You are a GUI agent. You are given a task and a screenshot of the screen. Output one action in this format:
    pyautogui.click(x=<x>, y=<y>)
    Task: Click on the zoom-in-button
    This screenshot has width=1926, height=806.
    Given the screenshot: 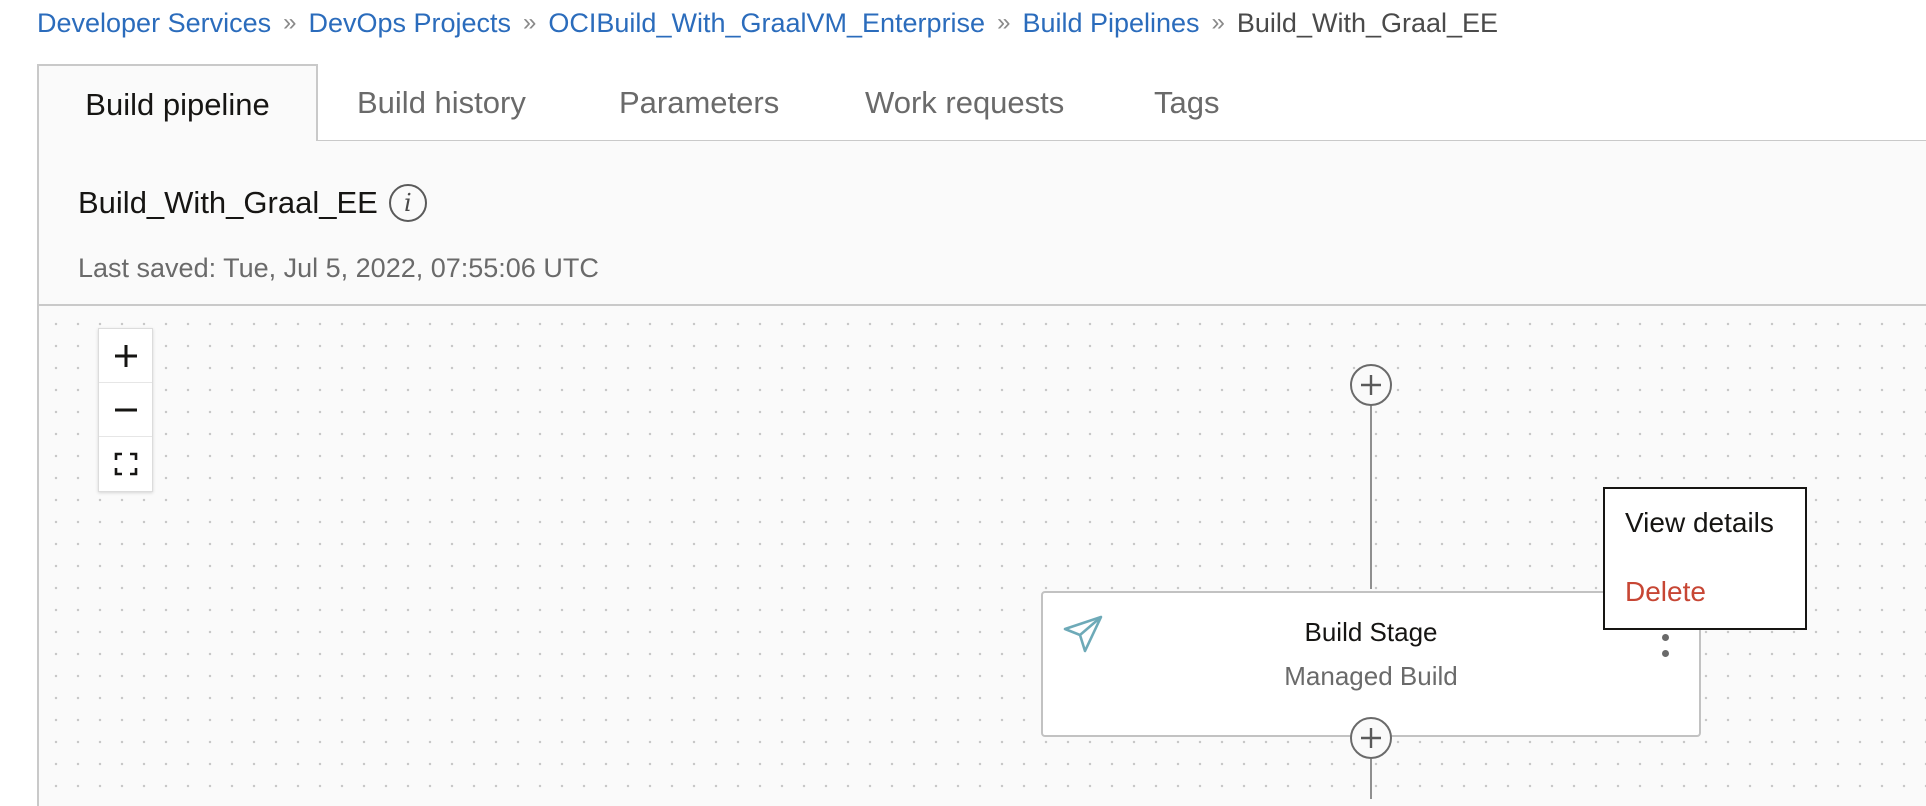 What is the action you would take?
    pyautogui.click(x=125, y=356)
    